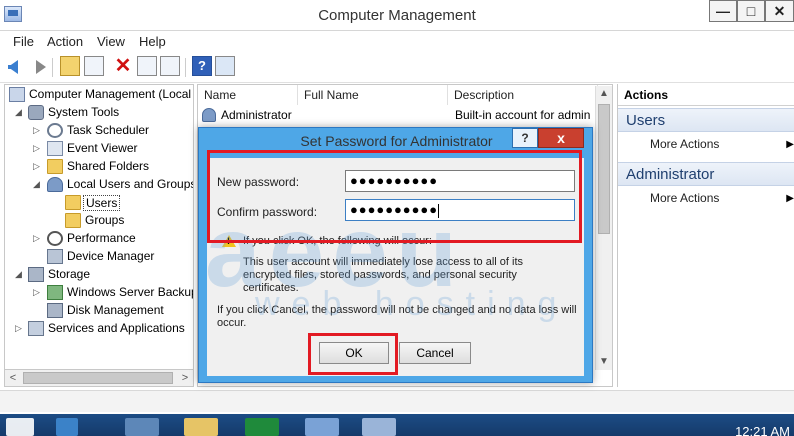 Image resolution: width=794 pixels, height=436 pixels. I want to click on more-actions-administrator: More Actions, so click(684, 198).